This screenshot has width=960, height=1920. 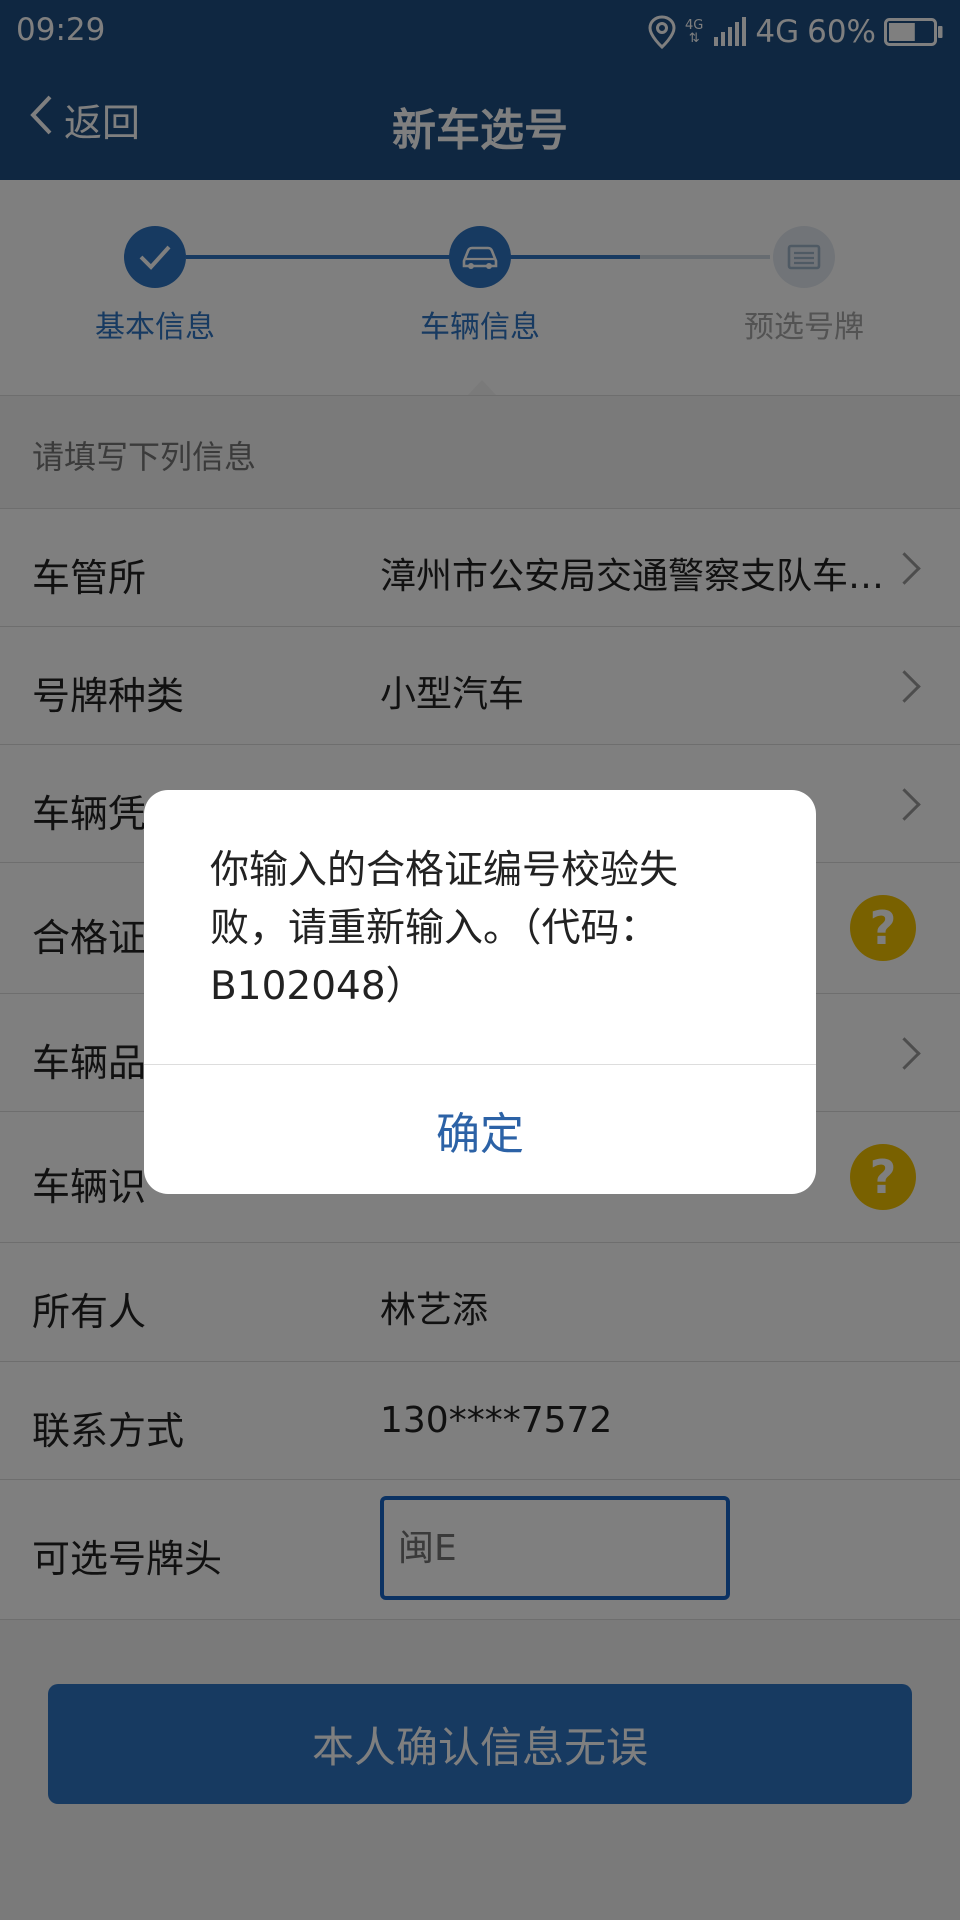 What do you see at coordinates (480, 1129) in the screenshot?
I see `dialog-ok-button: 确定` at bounding box center [480, 1129].